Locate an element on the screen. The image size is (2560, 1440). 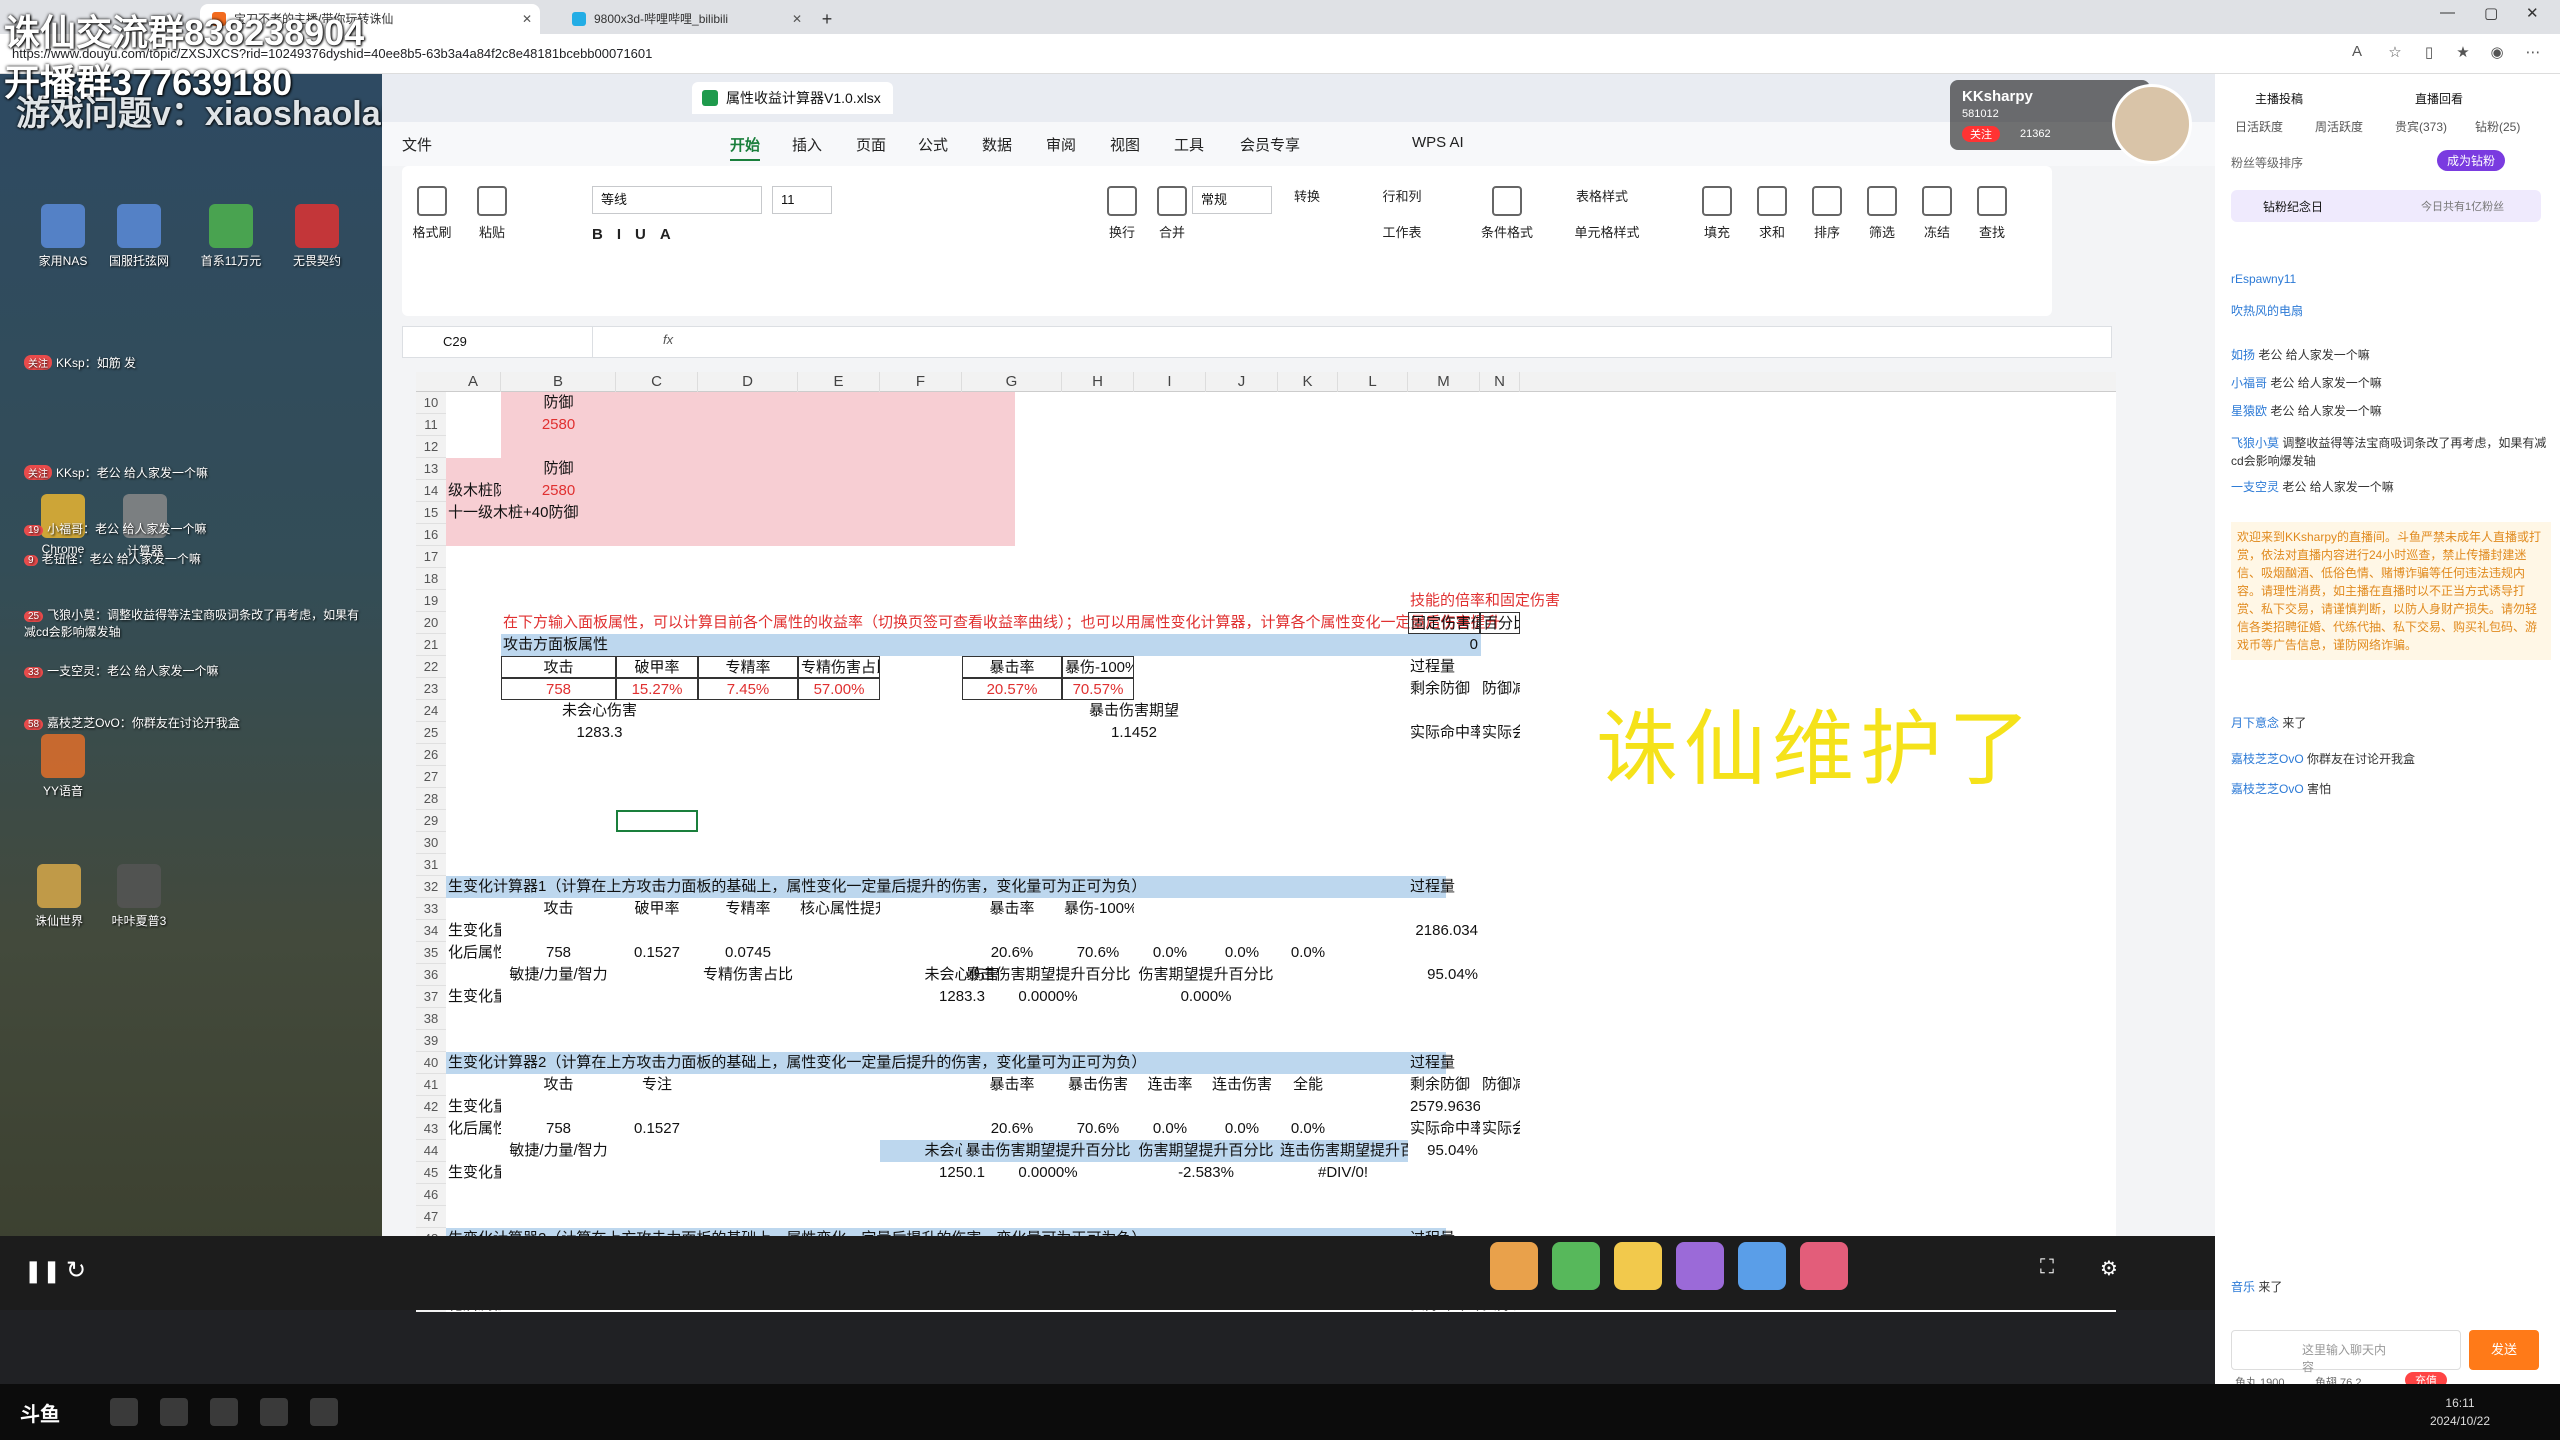
become-fan-button: 成为钻粉 is located at coordinates (2471, 160).